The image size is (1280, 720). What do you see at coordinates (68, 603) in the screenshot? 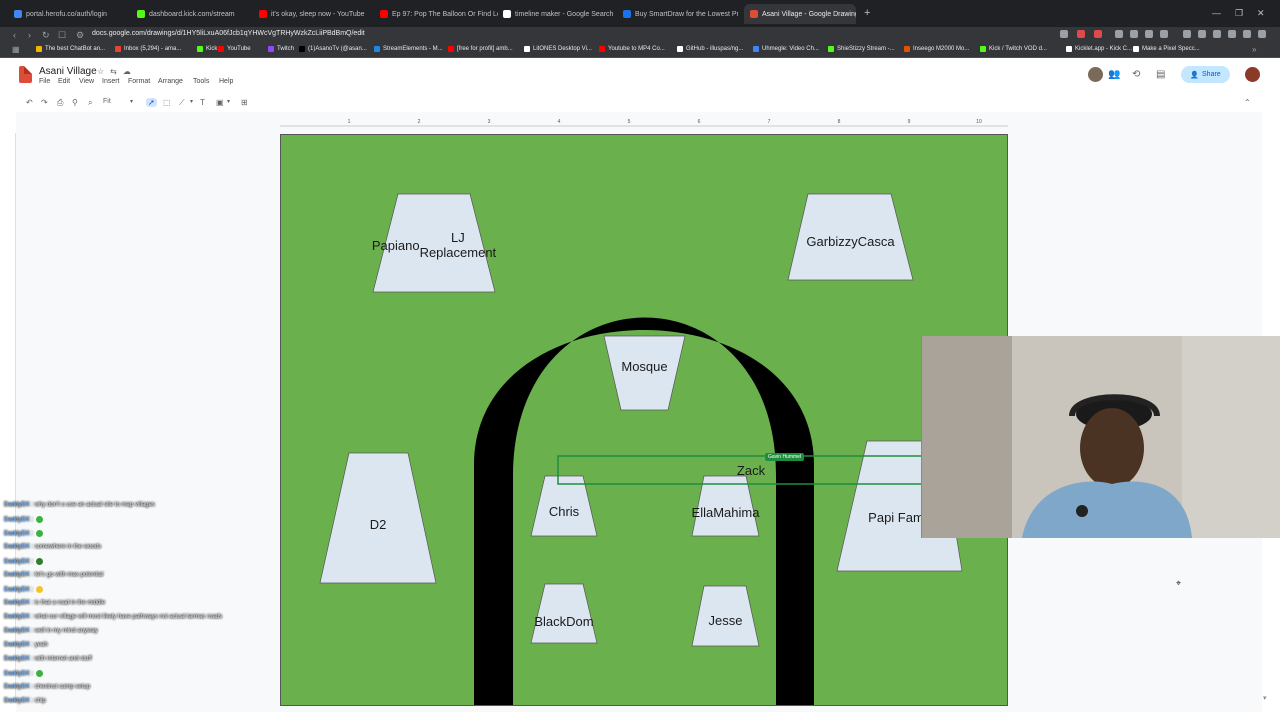
I see `chat-text: : is that a road in the middle` at bounding box center [68, 603].